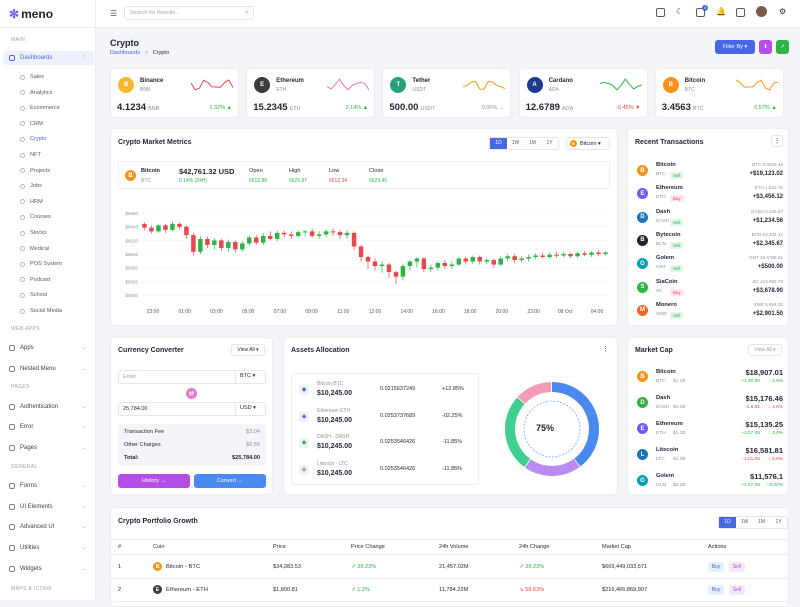 This screenshot has height=607, width=800. Describe the element at coordinates (250, 409) in the screenshot. I see `to-currency-select: USD ▾` at that location.